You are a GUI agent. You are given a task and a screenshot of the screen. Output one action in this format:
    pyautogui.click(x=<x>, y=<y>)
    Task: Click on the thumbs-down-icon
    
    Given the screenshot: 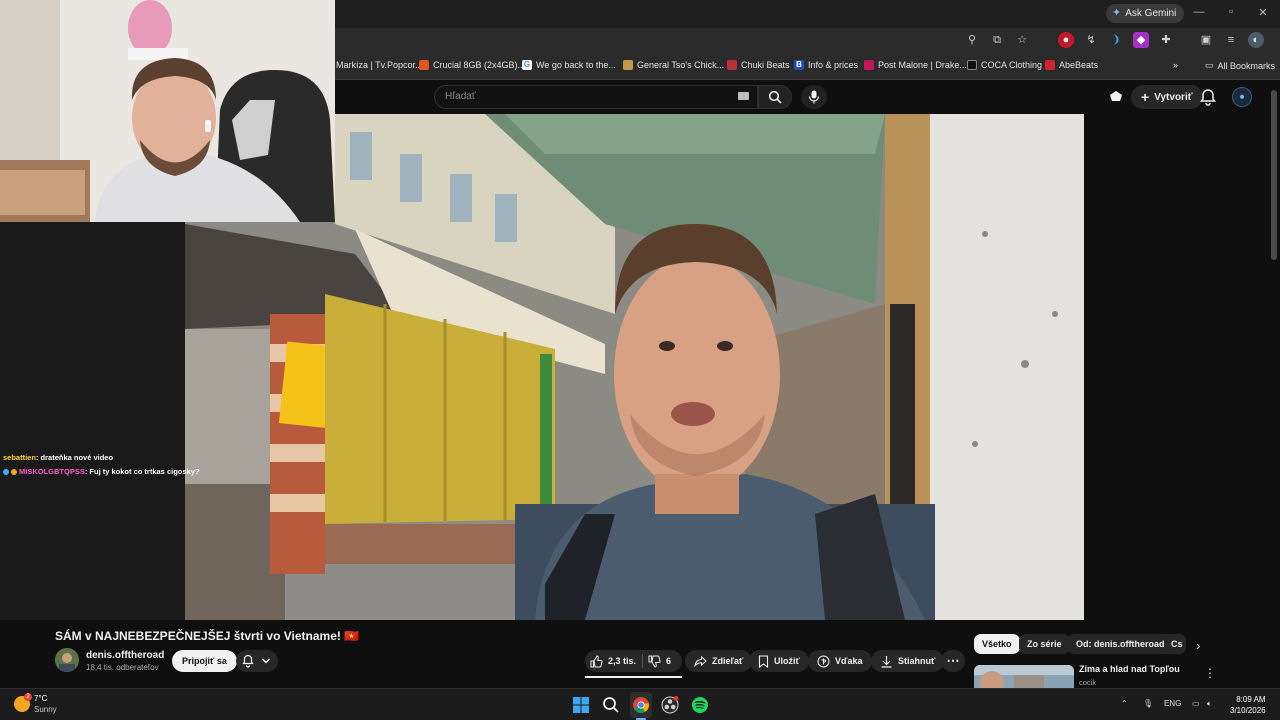 What is the action you would take?
    pyautogui.click(x=654, y=661)
    